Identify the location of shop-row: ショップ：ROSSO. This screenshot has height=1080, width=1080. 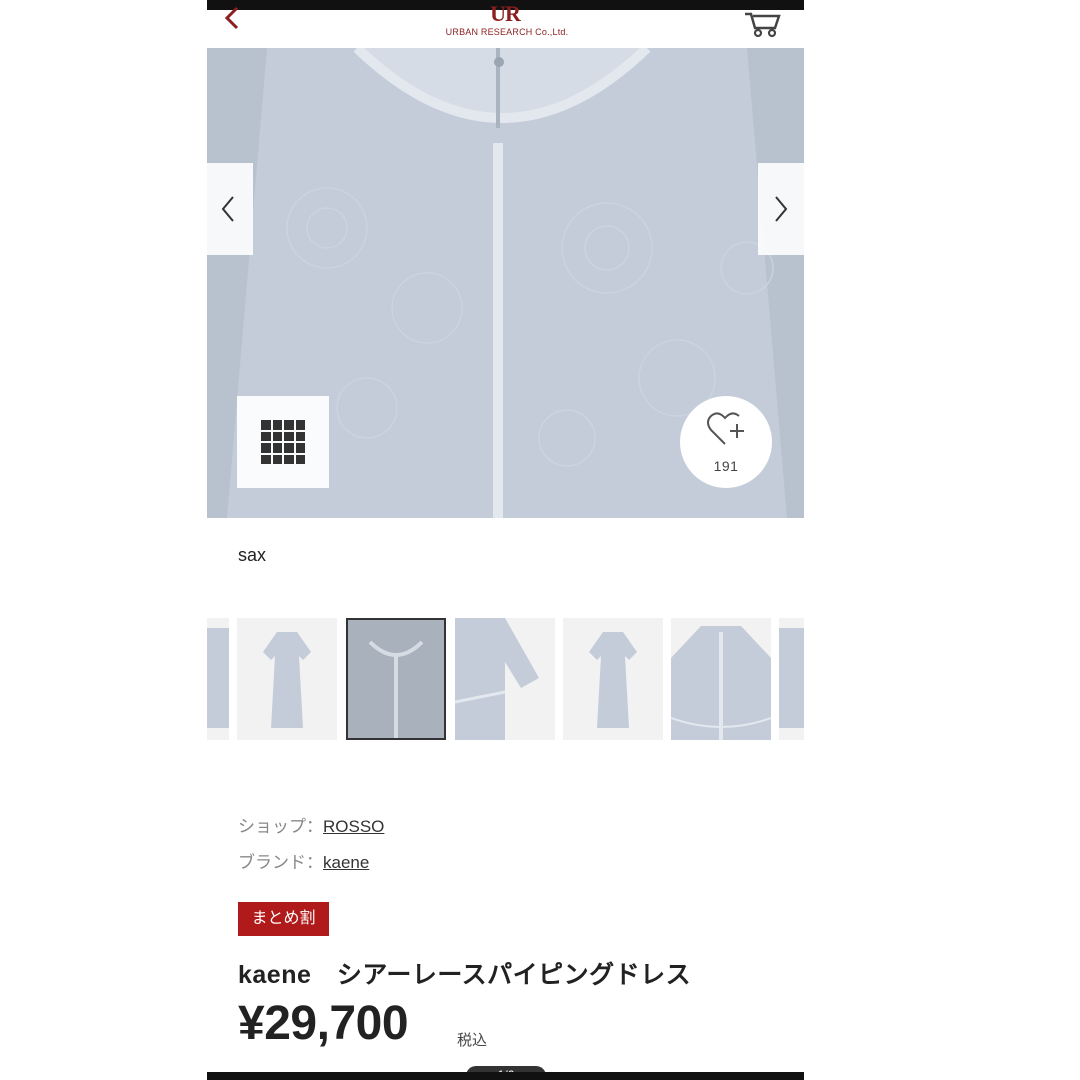
(311, 824).